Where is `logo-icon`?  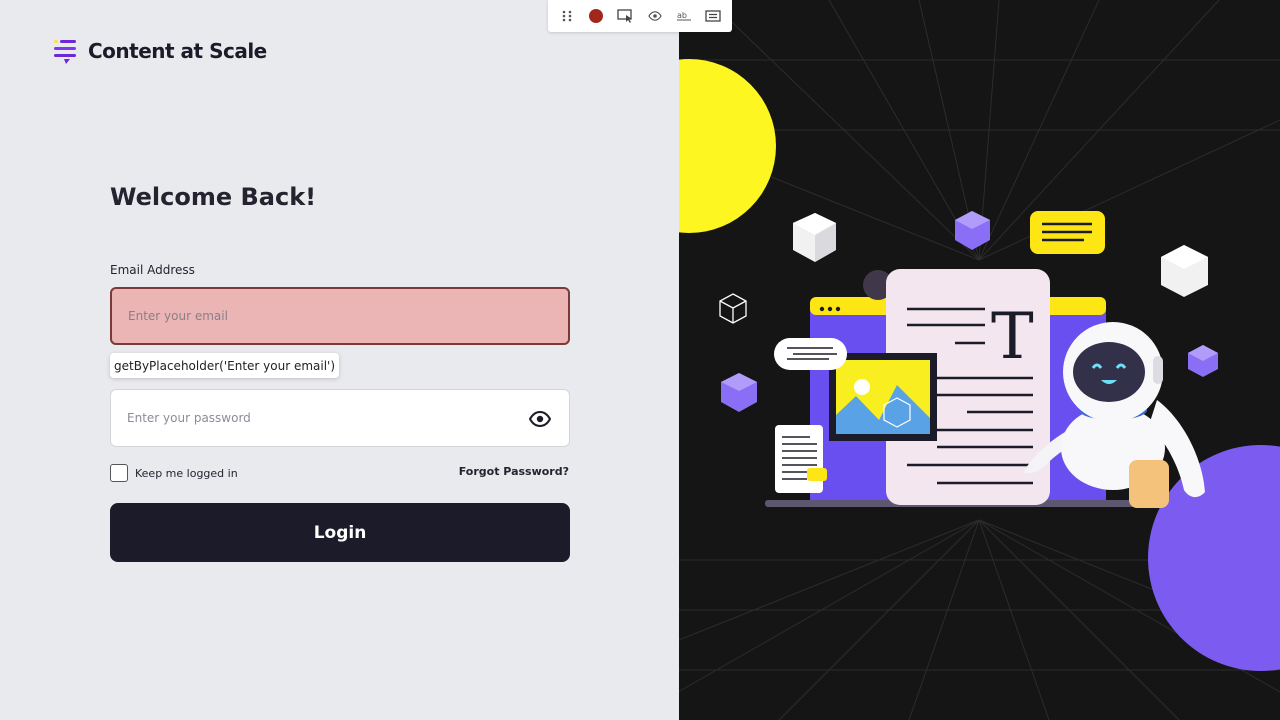
logo-icon is located at coordinates (65, 52).